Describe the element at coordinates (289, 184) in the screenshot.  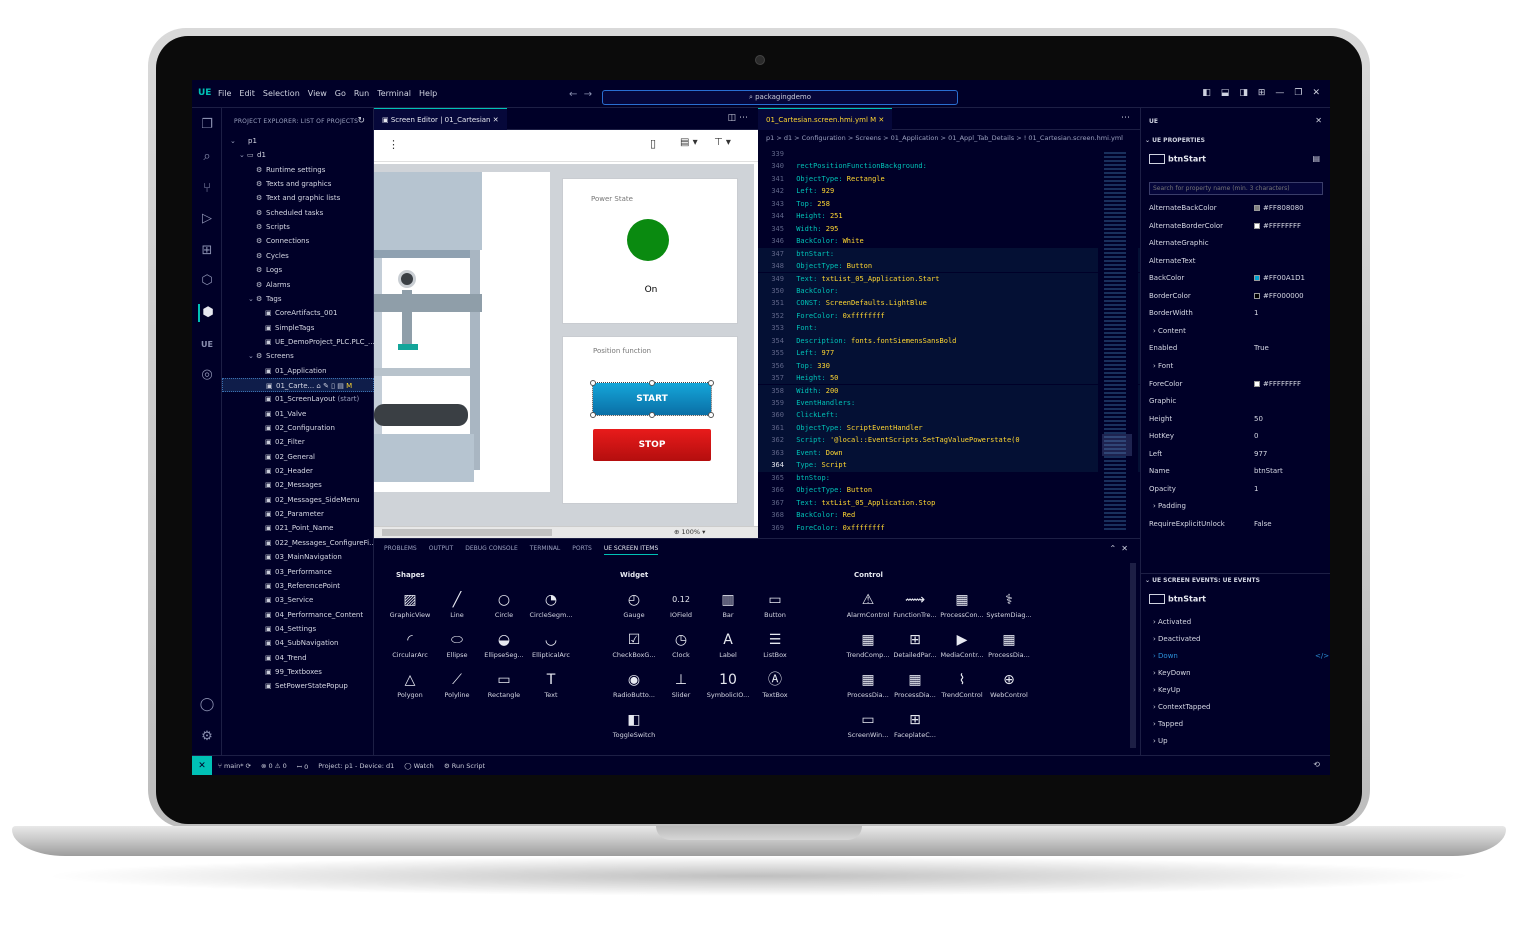
I see `tree-item: ⚙ Texts and graphics` at that location.